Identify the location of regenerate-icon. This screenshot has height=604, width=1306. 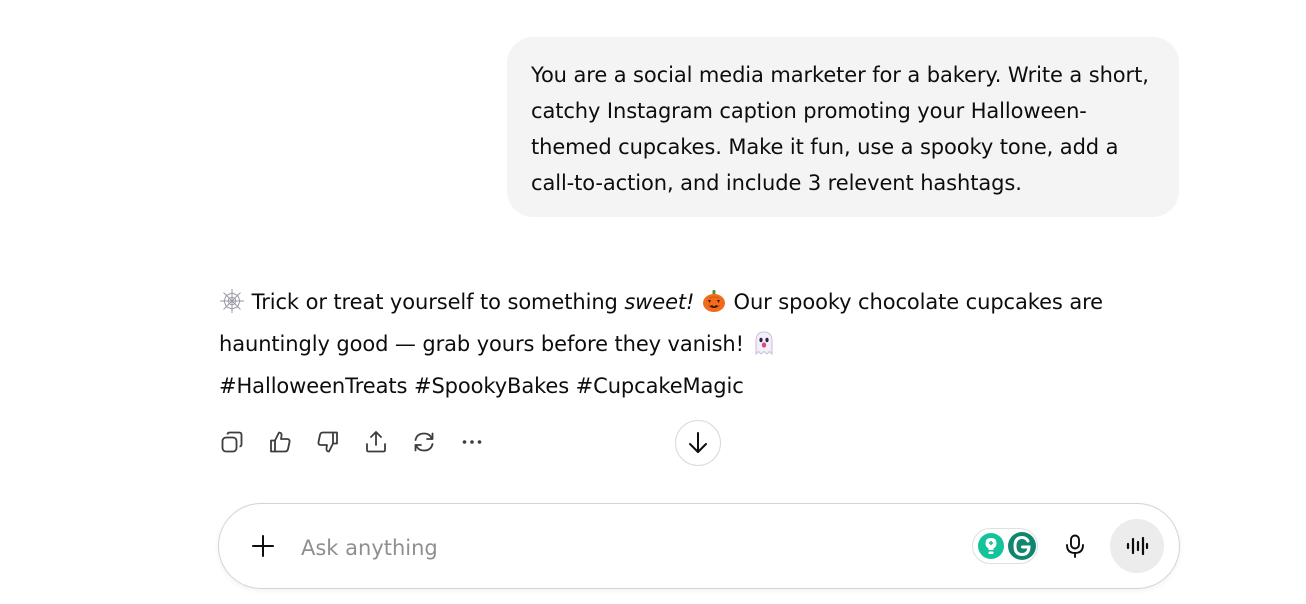
(424, 442).